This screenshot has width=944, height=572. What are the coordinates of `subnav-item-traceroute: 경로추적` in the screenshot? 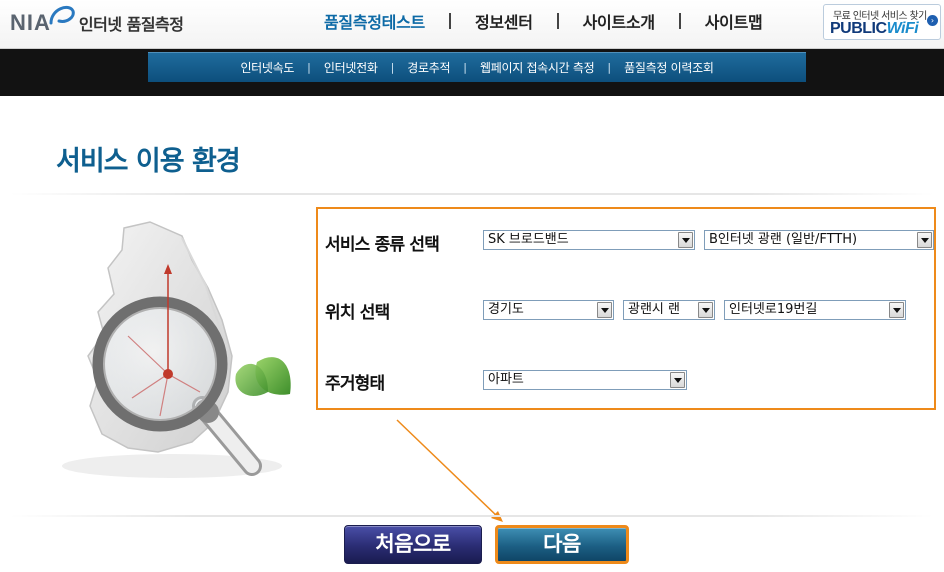 It's located at (428, 67).